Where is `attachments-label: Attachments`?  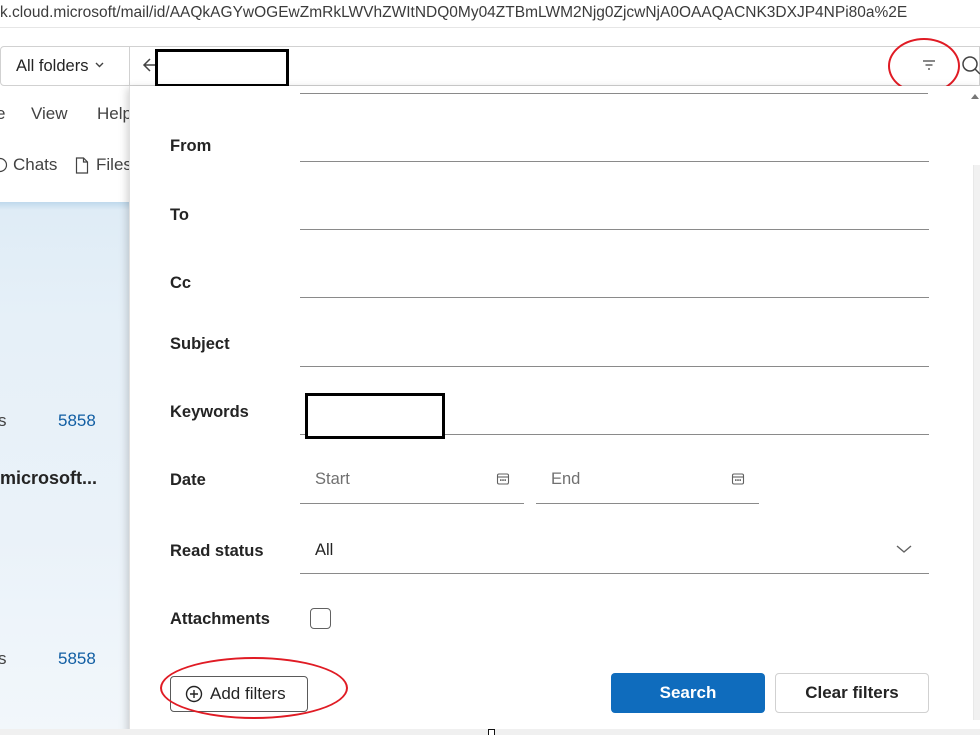
attachments-label: Attachments is located at coordinates (220, 619).